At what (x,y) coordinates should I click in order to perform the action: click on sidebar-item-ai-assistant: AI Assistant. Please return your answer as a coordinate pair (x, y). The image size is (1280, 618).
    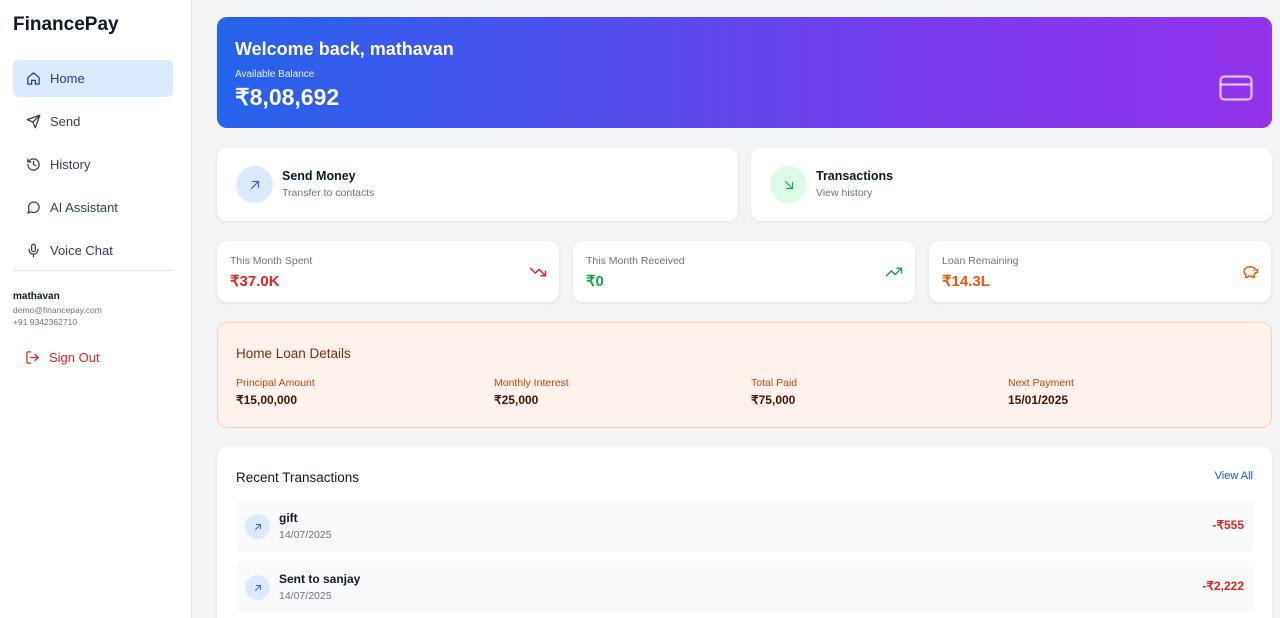
    Looking at the image, I should click on (93, 207).